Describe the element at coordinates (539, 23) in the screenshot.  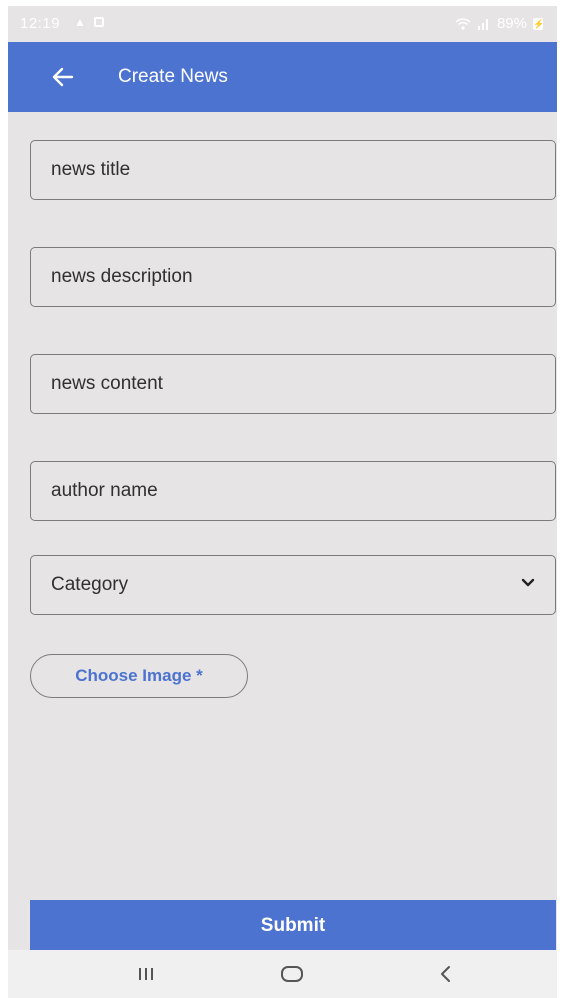
I see `battery-icon: ⚡` at that location.